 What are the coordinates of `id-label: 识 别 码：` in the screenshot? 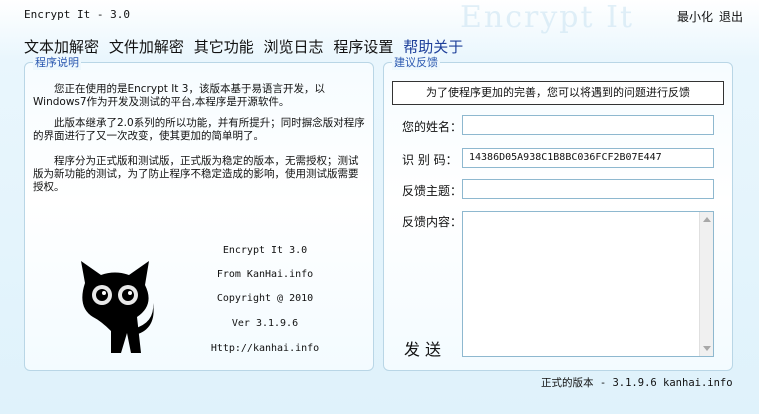 It's located at (430, 160).